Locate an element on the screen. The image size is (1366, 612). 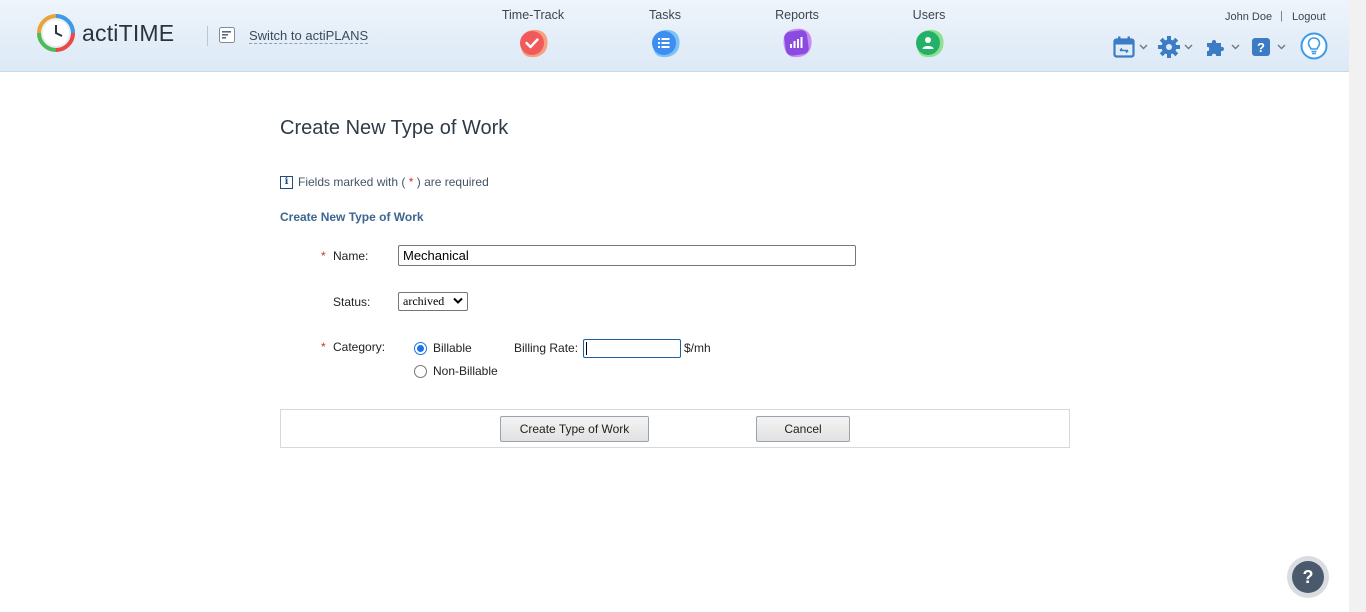
form-button-bar: Create Type of Work Cancel is located at coordinates (675, 428).